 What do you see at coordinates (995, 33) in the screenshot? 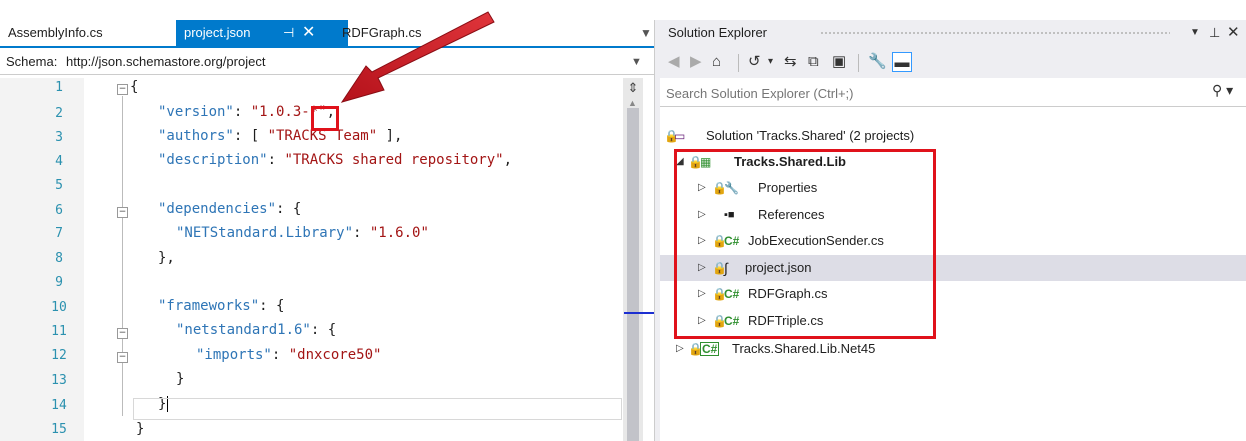
I see `title-grip` at bounding box center [995, 33].